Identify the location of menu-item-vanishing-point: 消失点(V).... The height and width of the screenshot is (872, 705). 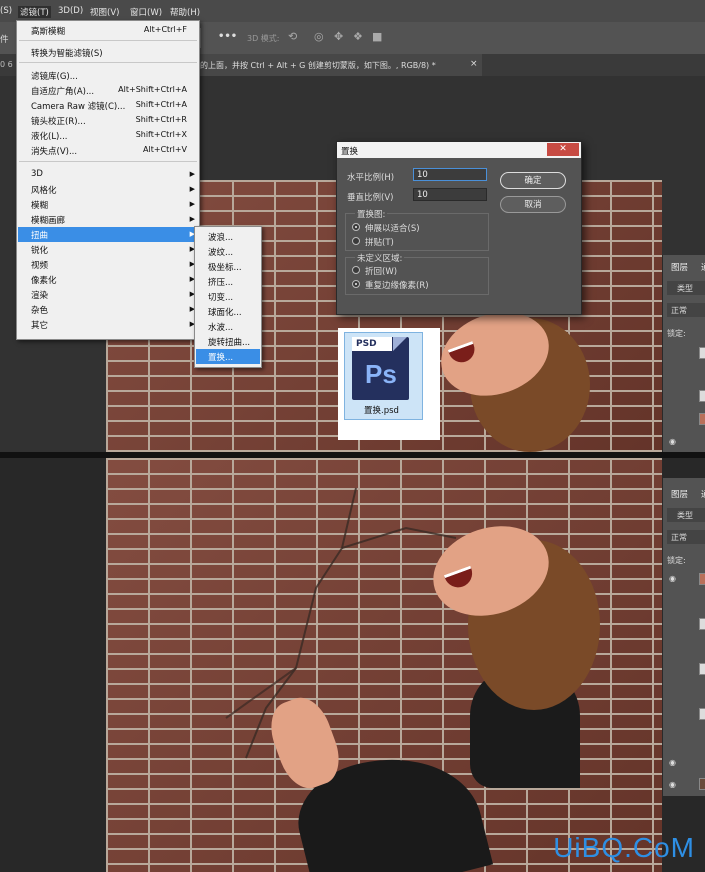
(54, 151).